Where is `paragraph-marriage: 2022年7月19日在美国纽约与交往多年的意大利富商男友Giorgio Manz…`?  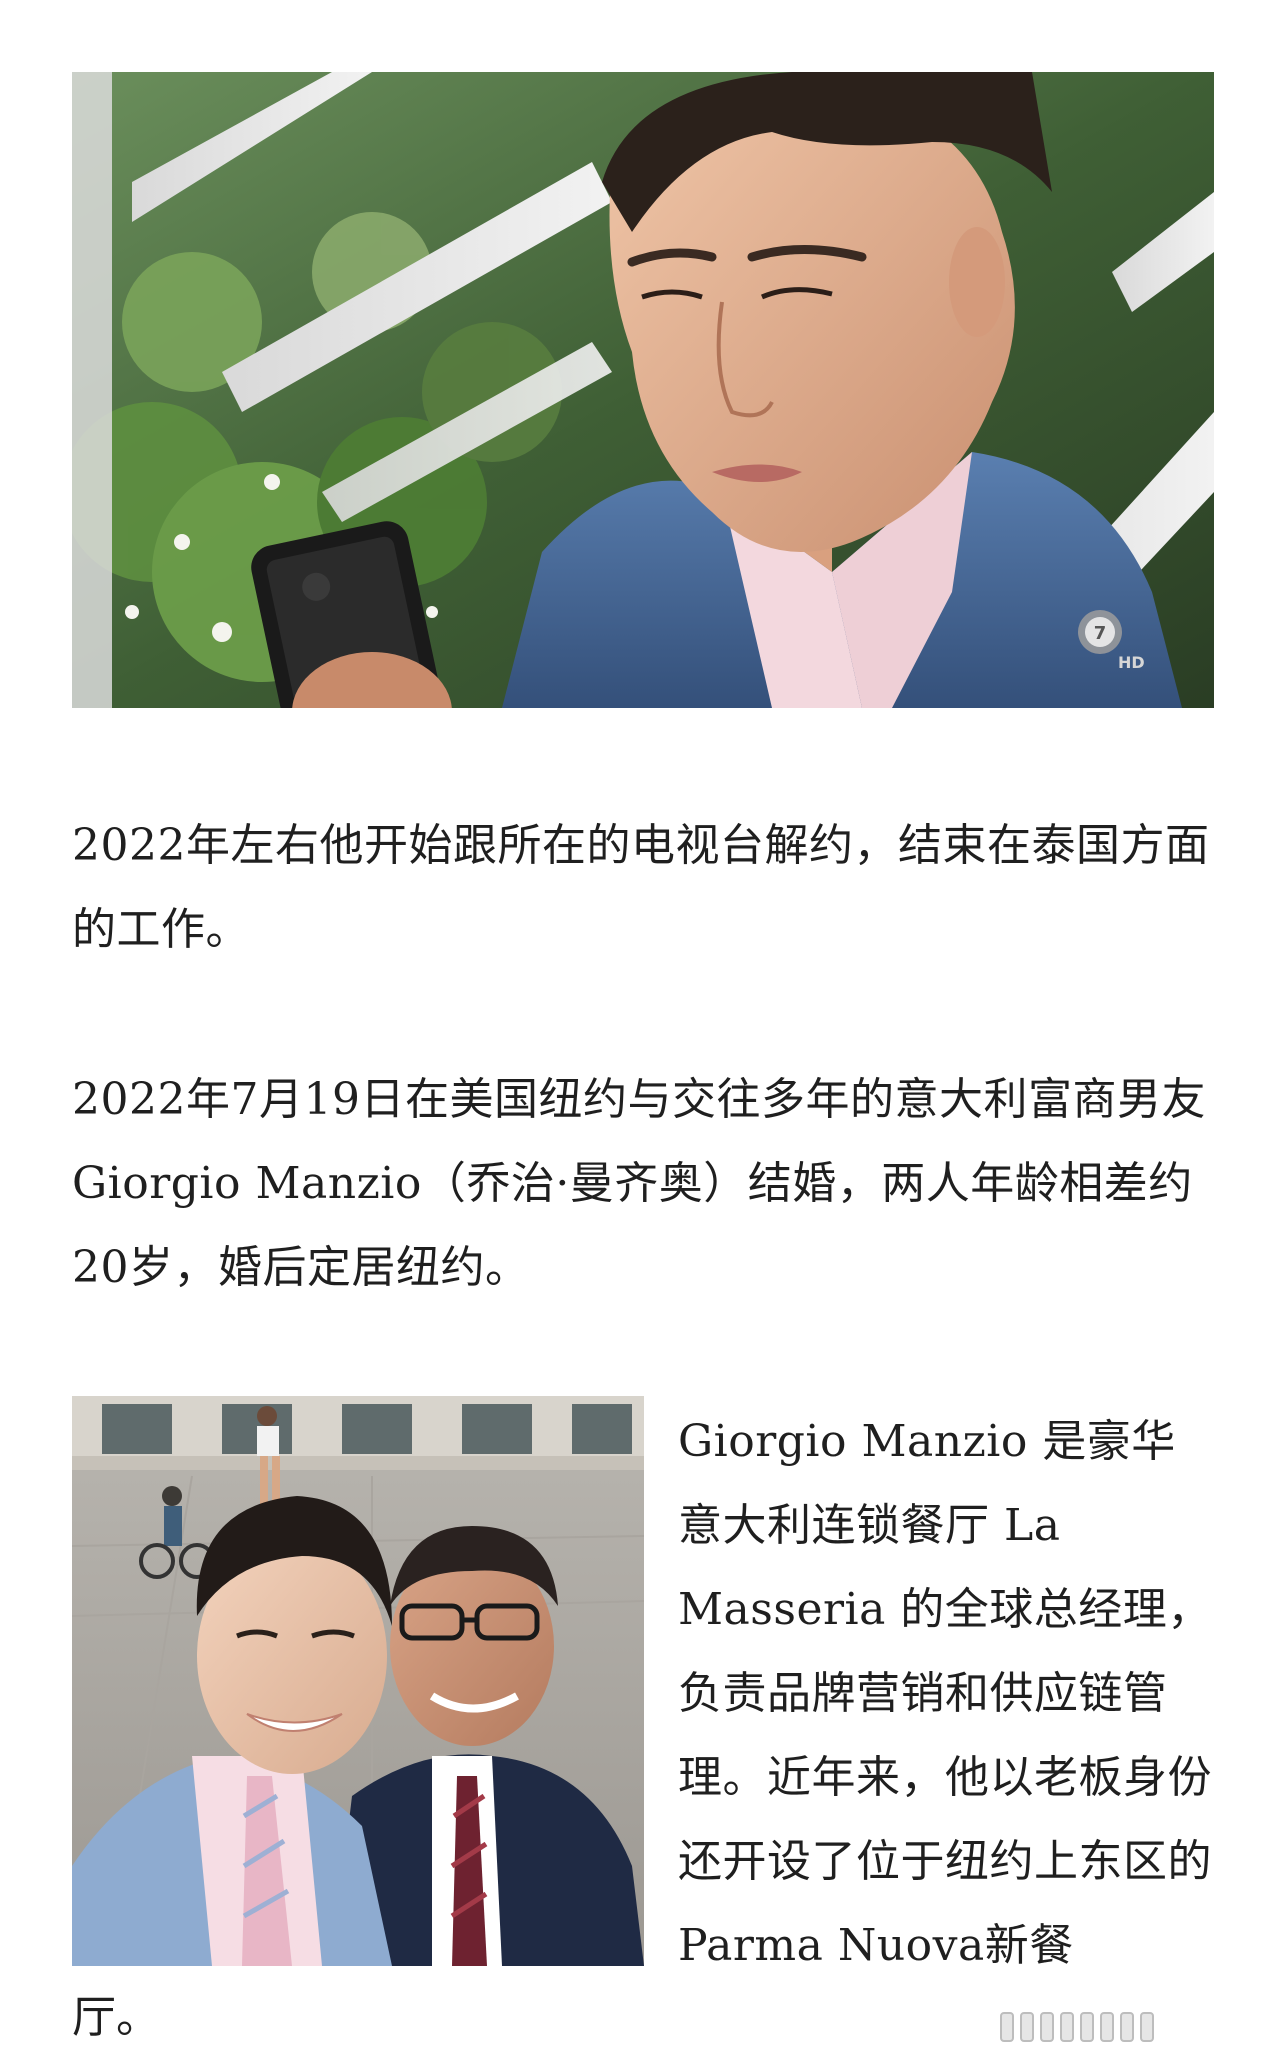 paragraph-marriage: 2022年7月19日在美国纽约与交往多年的意大利富商男友Giorgio Manz… is located at coordinates (639, 1183).